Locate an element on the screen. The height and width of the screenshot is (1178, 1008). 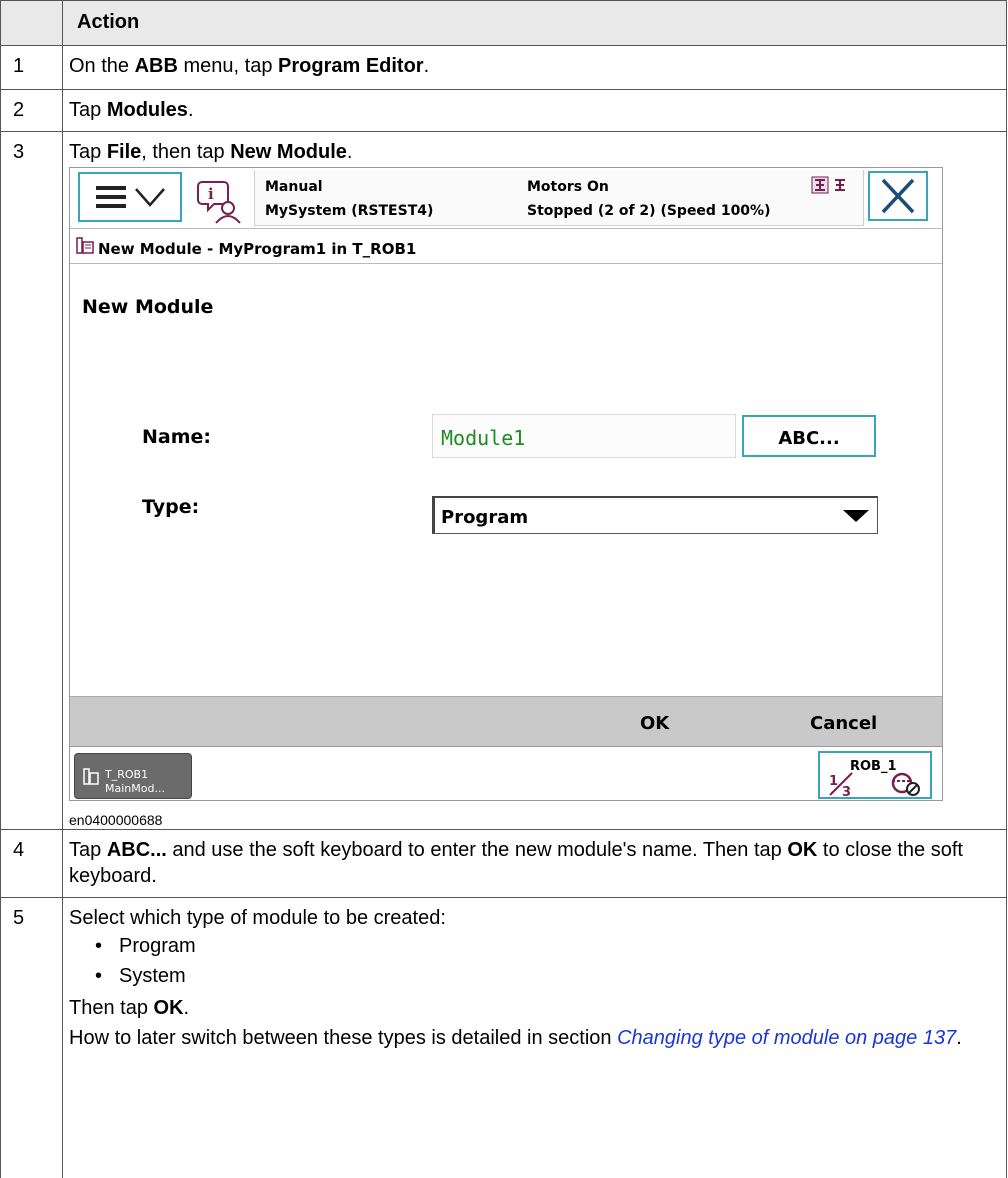
event-log-icon: i is located at coordinates (221, 201).